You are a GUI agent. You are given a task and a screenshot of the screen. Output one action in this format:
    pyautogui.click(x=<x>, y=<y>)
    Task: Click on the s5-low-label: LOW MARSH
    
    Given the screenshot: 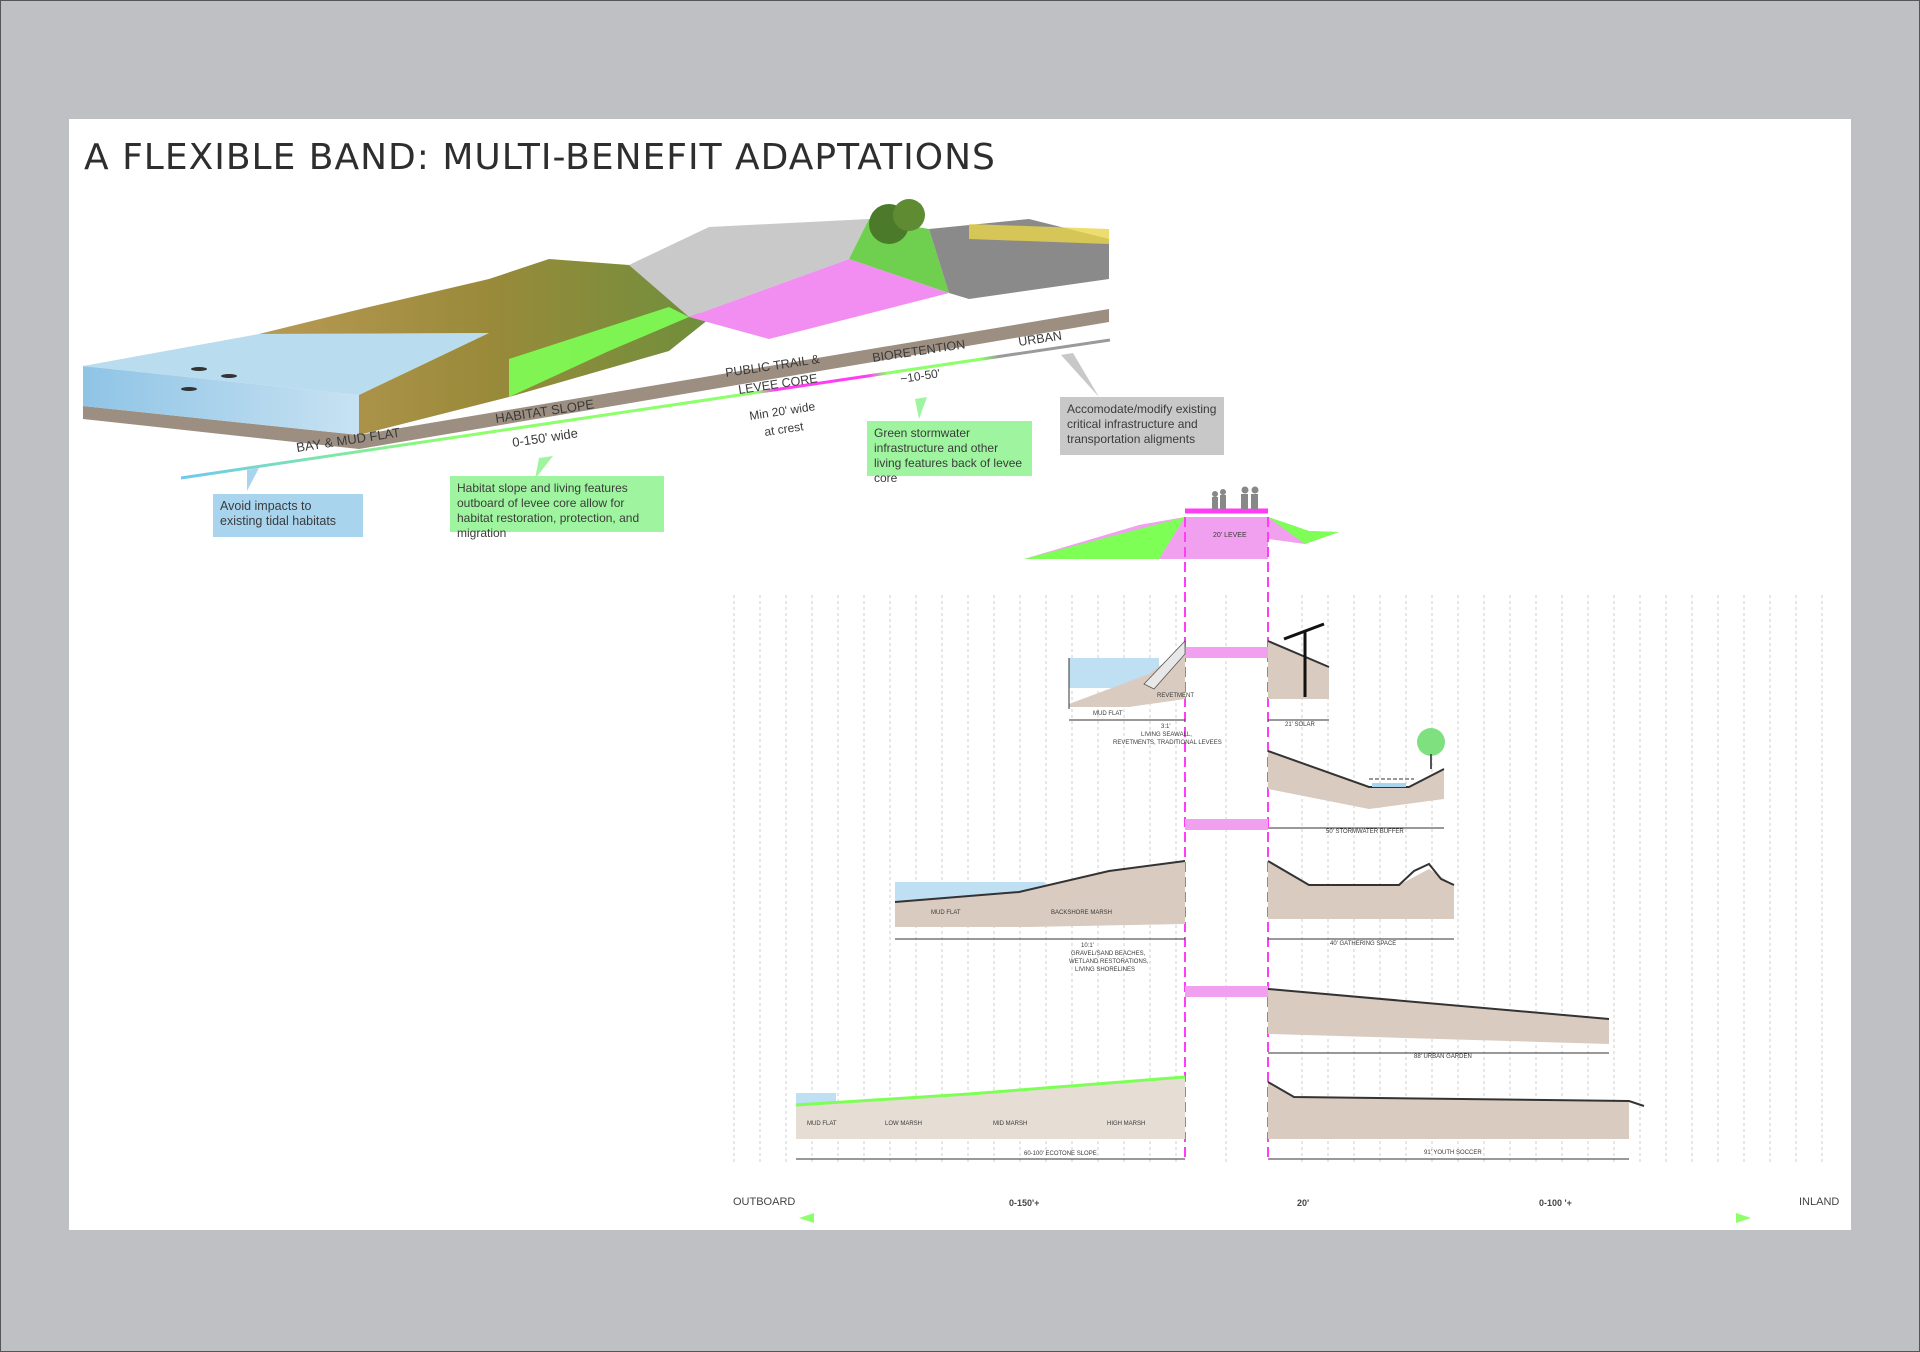 What is the action you would take?
    pyautogui.click(x=903, y=1124)
    